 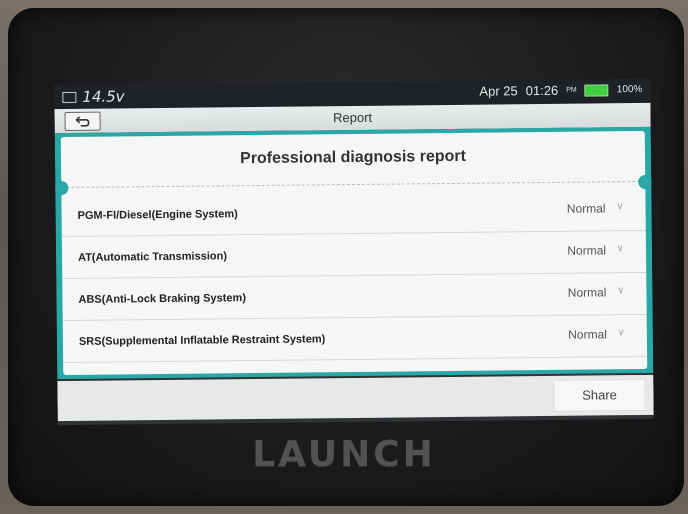 What do you see at coordinates (353, 157) in the screenshot?
I see `report-title: Professional diagnosis report` at bounding box center [353, 157].